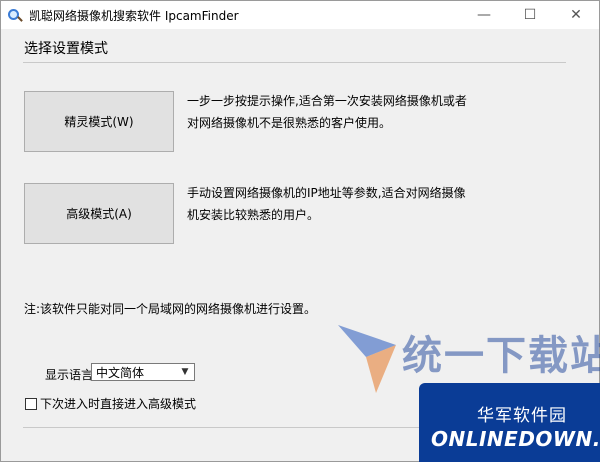 The width and height of the screenshot is (600, 462). What do you see at coordinates (170, 309) in the screenshot?
I see `lan-note: 注:该软件只能对同一个局域网的网络摄像机进行设置。` at bounding box center [170, 309].